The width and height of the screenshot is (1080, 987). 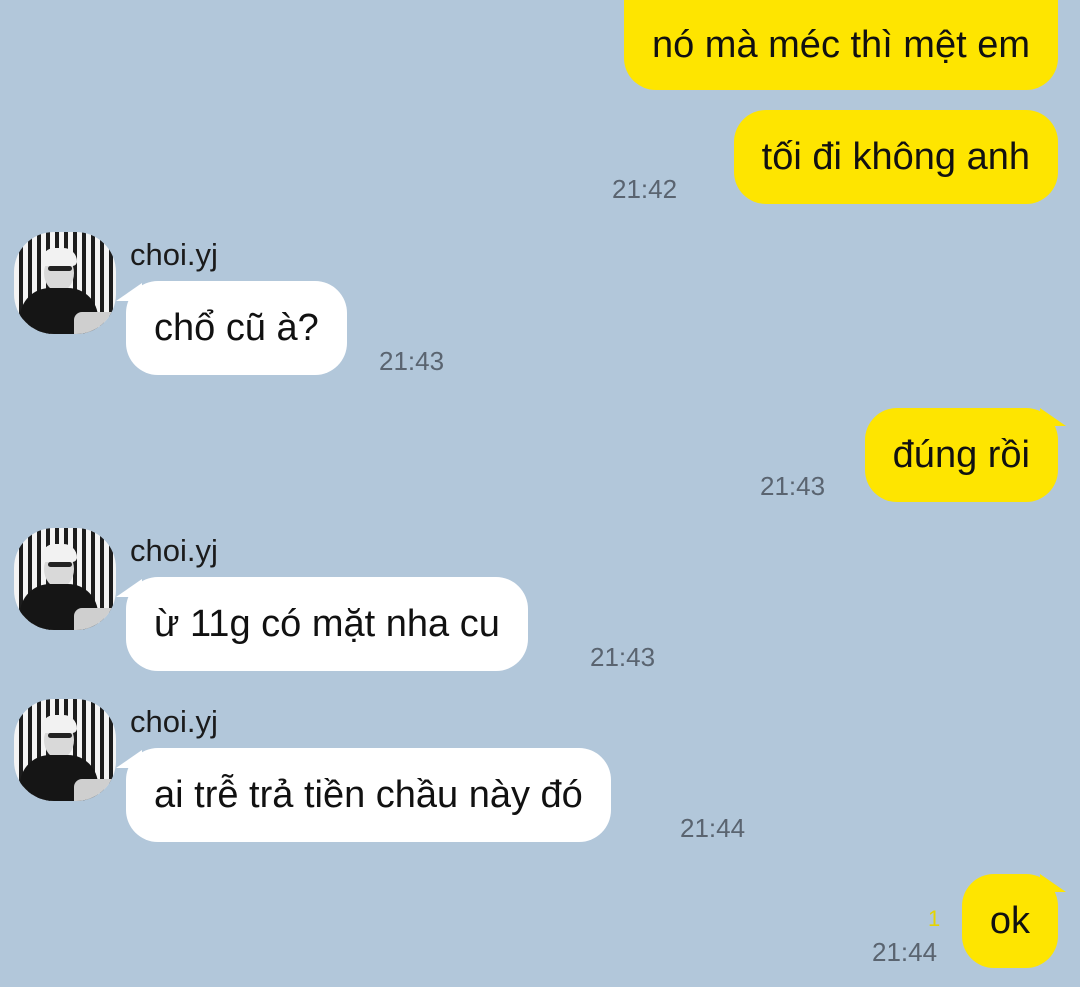 What do you see at coordinates (840, 45) in the screenshot?
I see `outgoing-message: nó mà méc thì mệt em` at bounding box center [840, 45].